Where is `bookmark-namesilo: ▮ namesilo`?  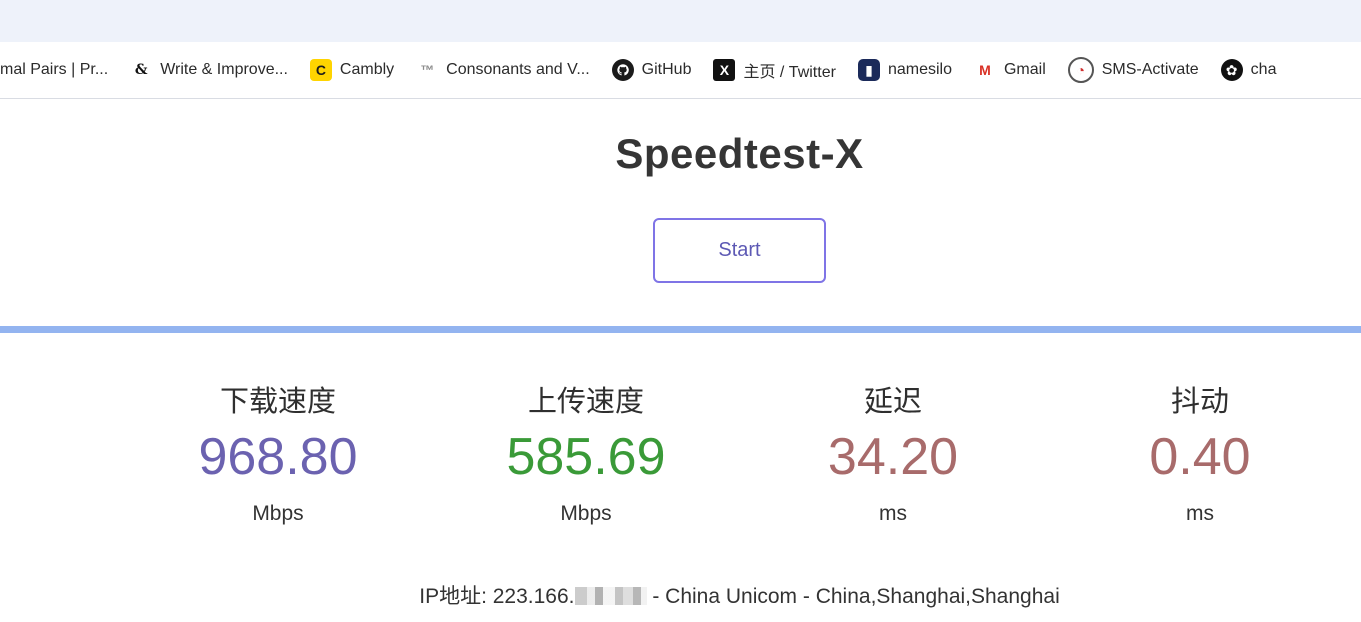 bookmark-namesilo: ▮ namesilo is located at coordinates (906, 70).